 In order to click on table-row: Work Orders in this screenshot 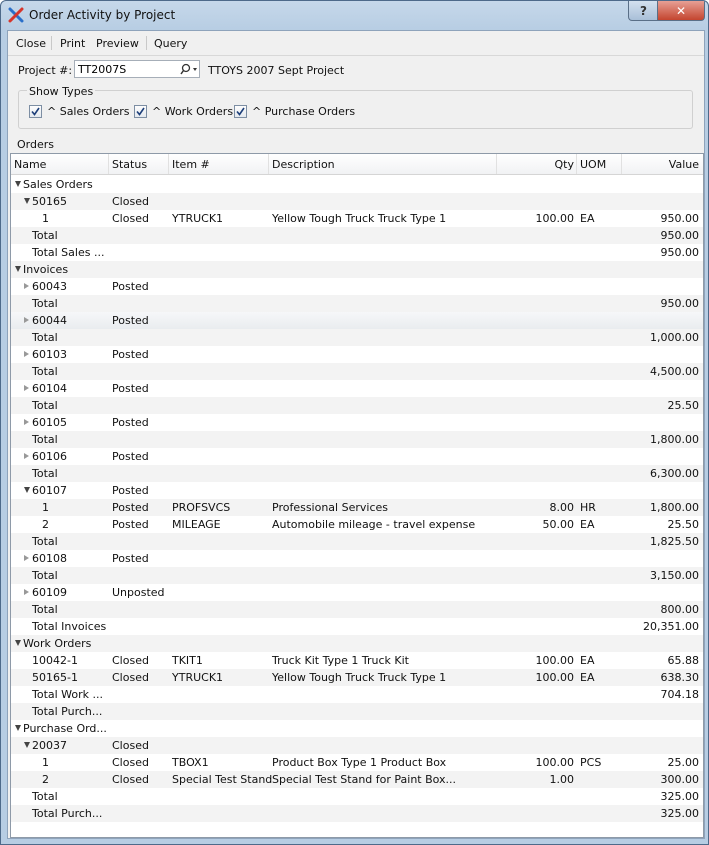, I will do `click(357, 643)`.